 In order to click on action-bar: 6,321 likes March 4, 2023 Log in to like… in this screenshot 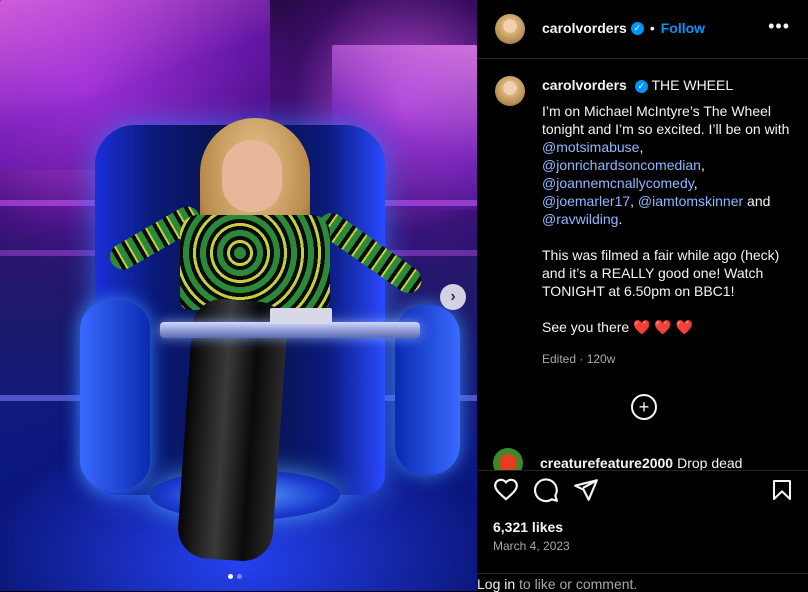, I will do `click(642, 531)`.